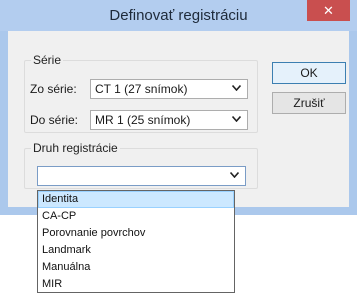 This screenshot has width=357, height=293. I want to click on close-button: ✕, so click(328, 10).